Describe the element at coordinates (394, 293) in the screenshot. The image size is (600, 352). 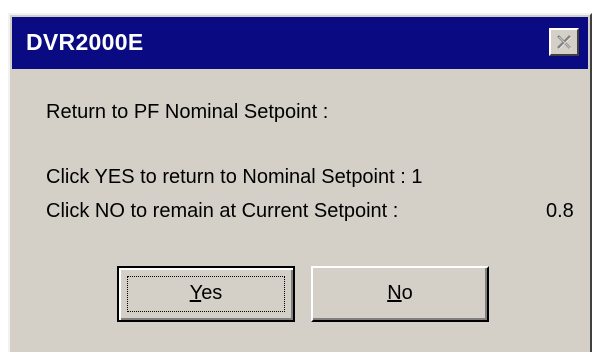
I see `no-mnemonic: N` at that location.